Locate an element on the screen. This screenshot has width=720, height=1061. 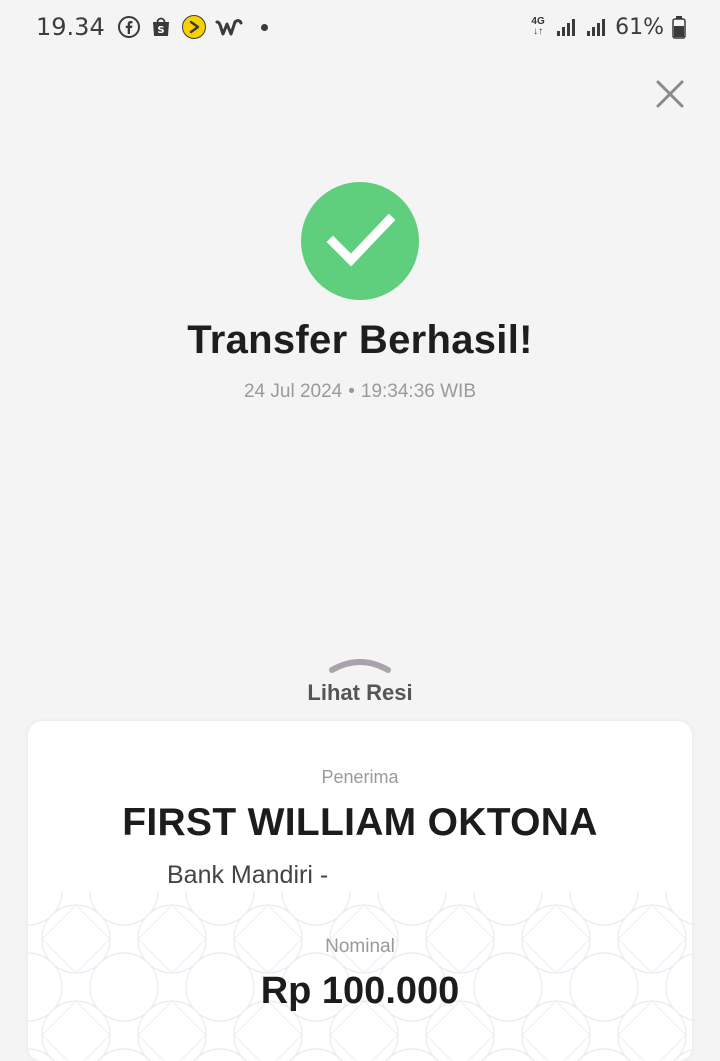
network-type: 4G ↓↑ is located at coordinates (538, 26).